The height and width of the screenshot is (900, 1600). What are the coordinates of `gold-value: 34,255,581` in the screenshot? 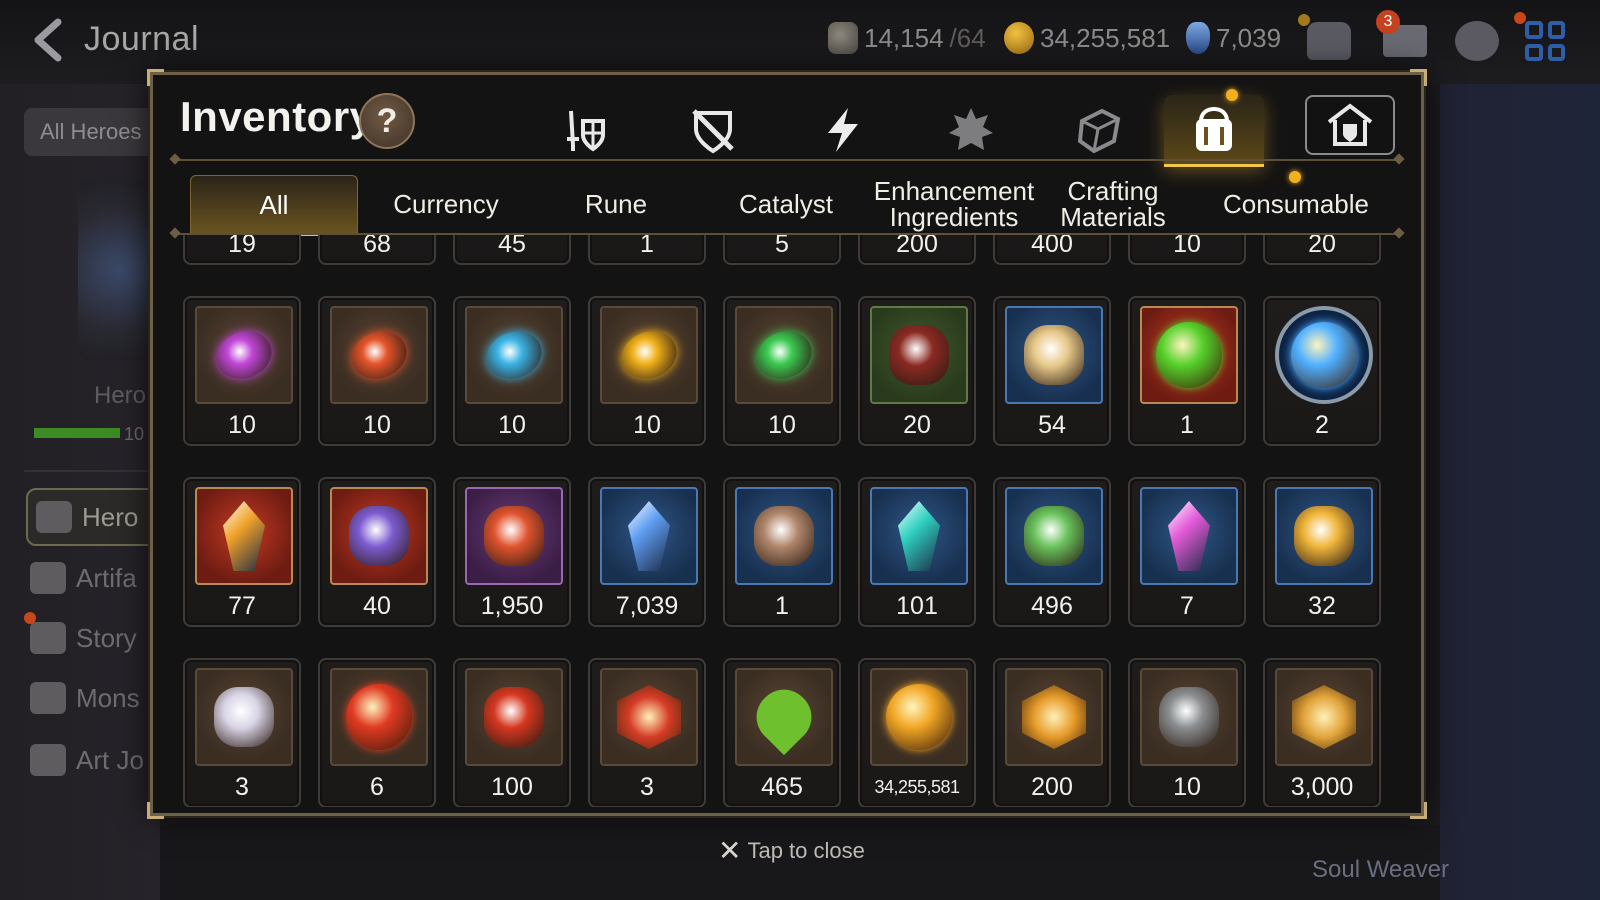 It's located at (1105, 37).